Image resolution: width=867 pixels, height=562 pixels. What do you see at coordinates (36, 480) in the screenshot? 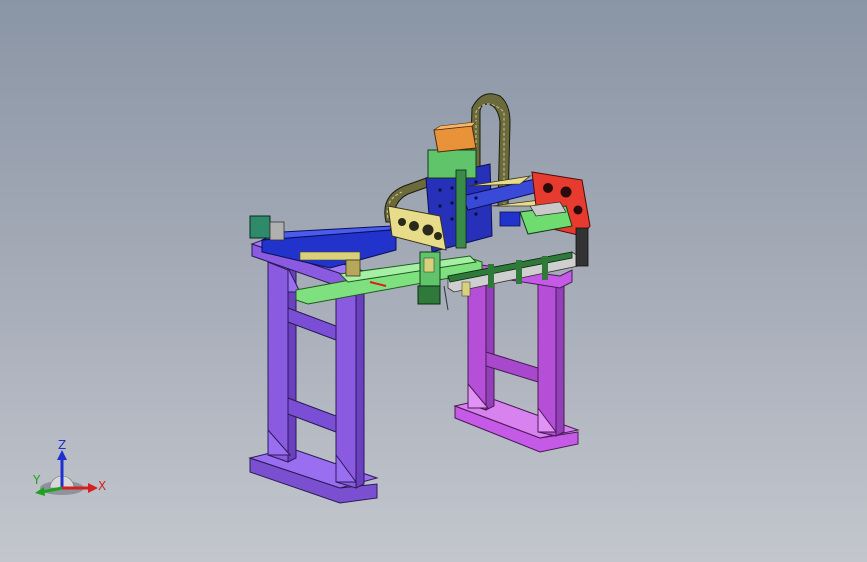
I see `y-axis-label: Y` at bounding box center [36, 480].